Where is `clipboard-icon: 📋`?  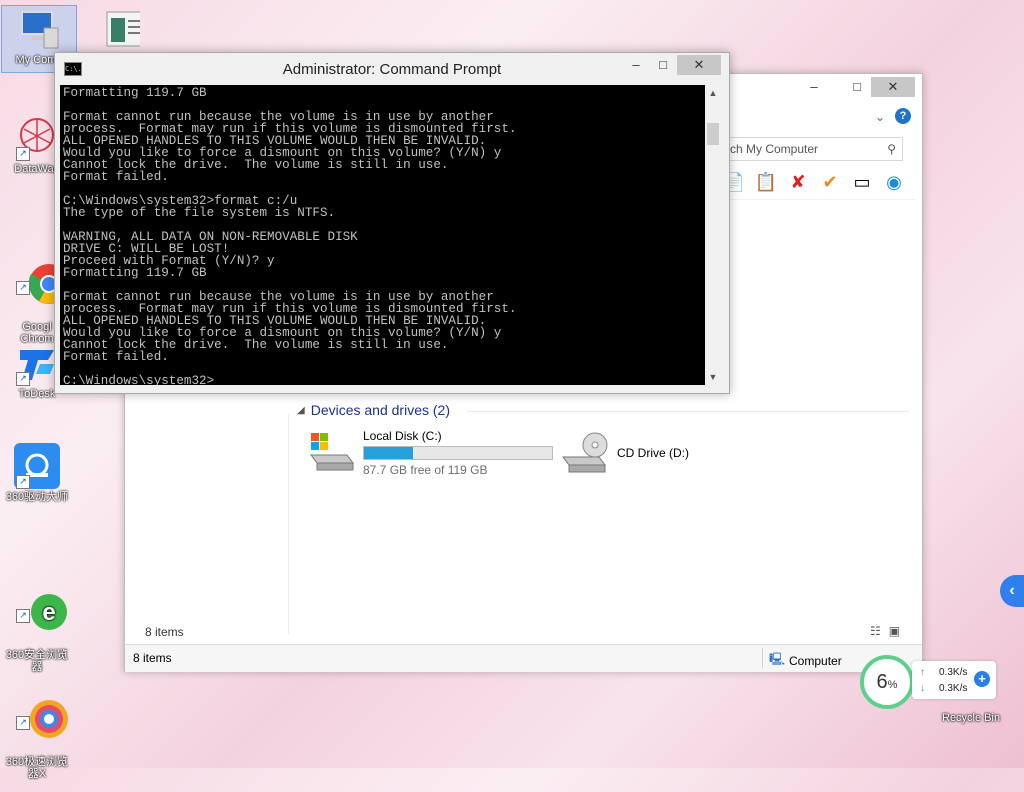 clipboard-icon: 📋 is located at coordinates (766, 182).